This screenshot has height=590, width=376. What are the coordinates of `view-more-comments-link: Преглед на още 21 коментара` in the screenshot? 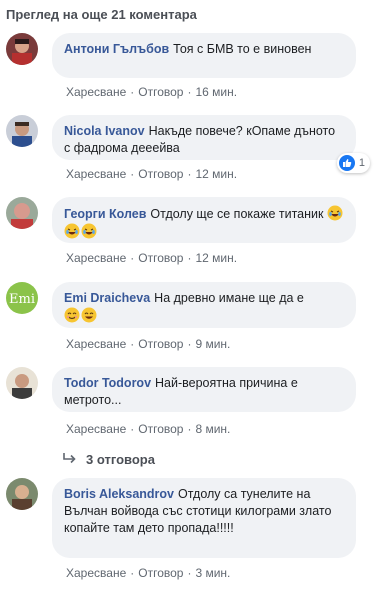 It's located at (101, 14).